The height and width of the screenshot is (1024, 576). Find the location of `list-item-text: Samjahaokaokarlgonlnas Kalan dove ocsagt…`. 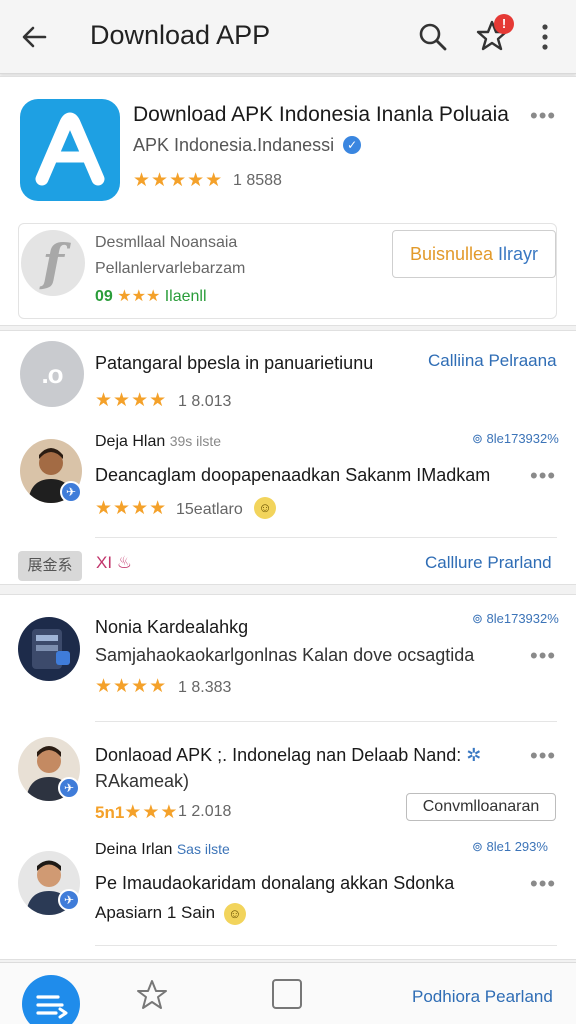

list-item-text: Samjahaokaokarlgonlnas Kalan dove ocsagt… is located at coordinates (284, 655).